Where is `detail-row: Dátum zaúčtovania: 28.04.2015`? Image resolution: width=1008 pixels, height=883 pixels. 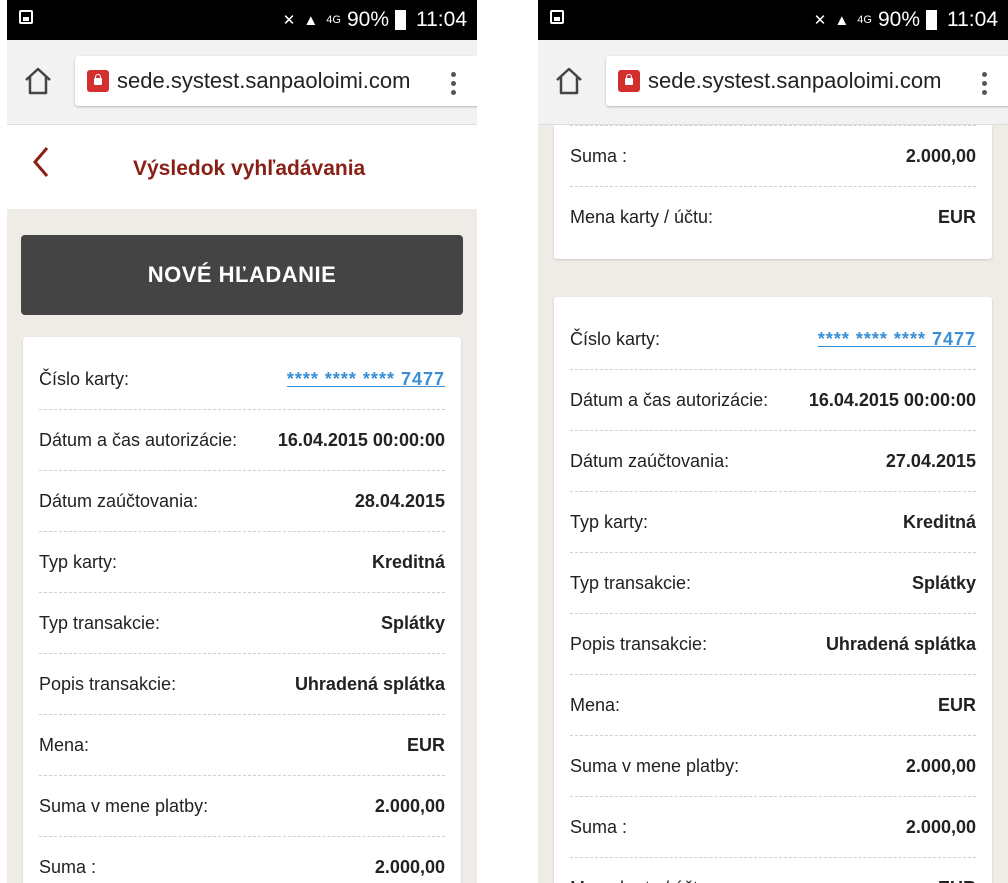
detail-row: Dátum zaúčtovania: 28.04.2015 is located at coordinates (242, 501).